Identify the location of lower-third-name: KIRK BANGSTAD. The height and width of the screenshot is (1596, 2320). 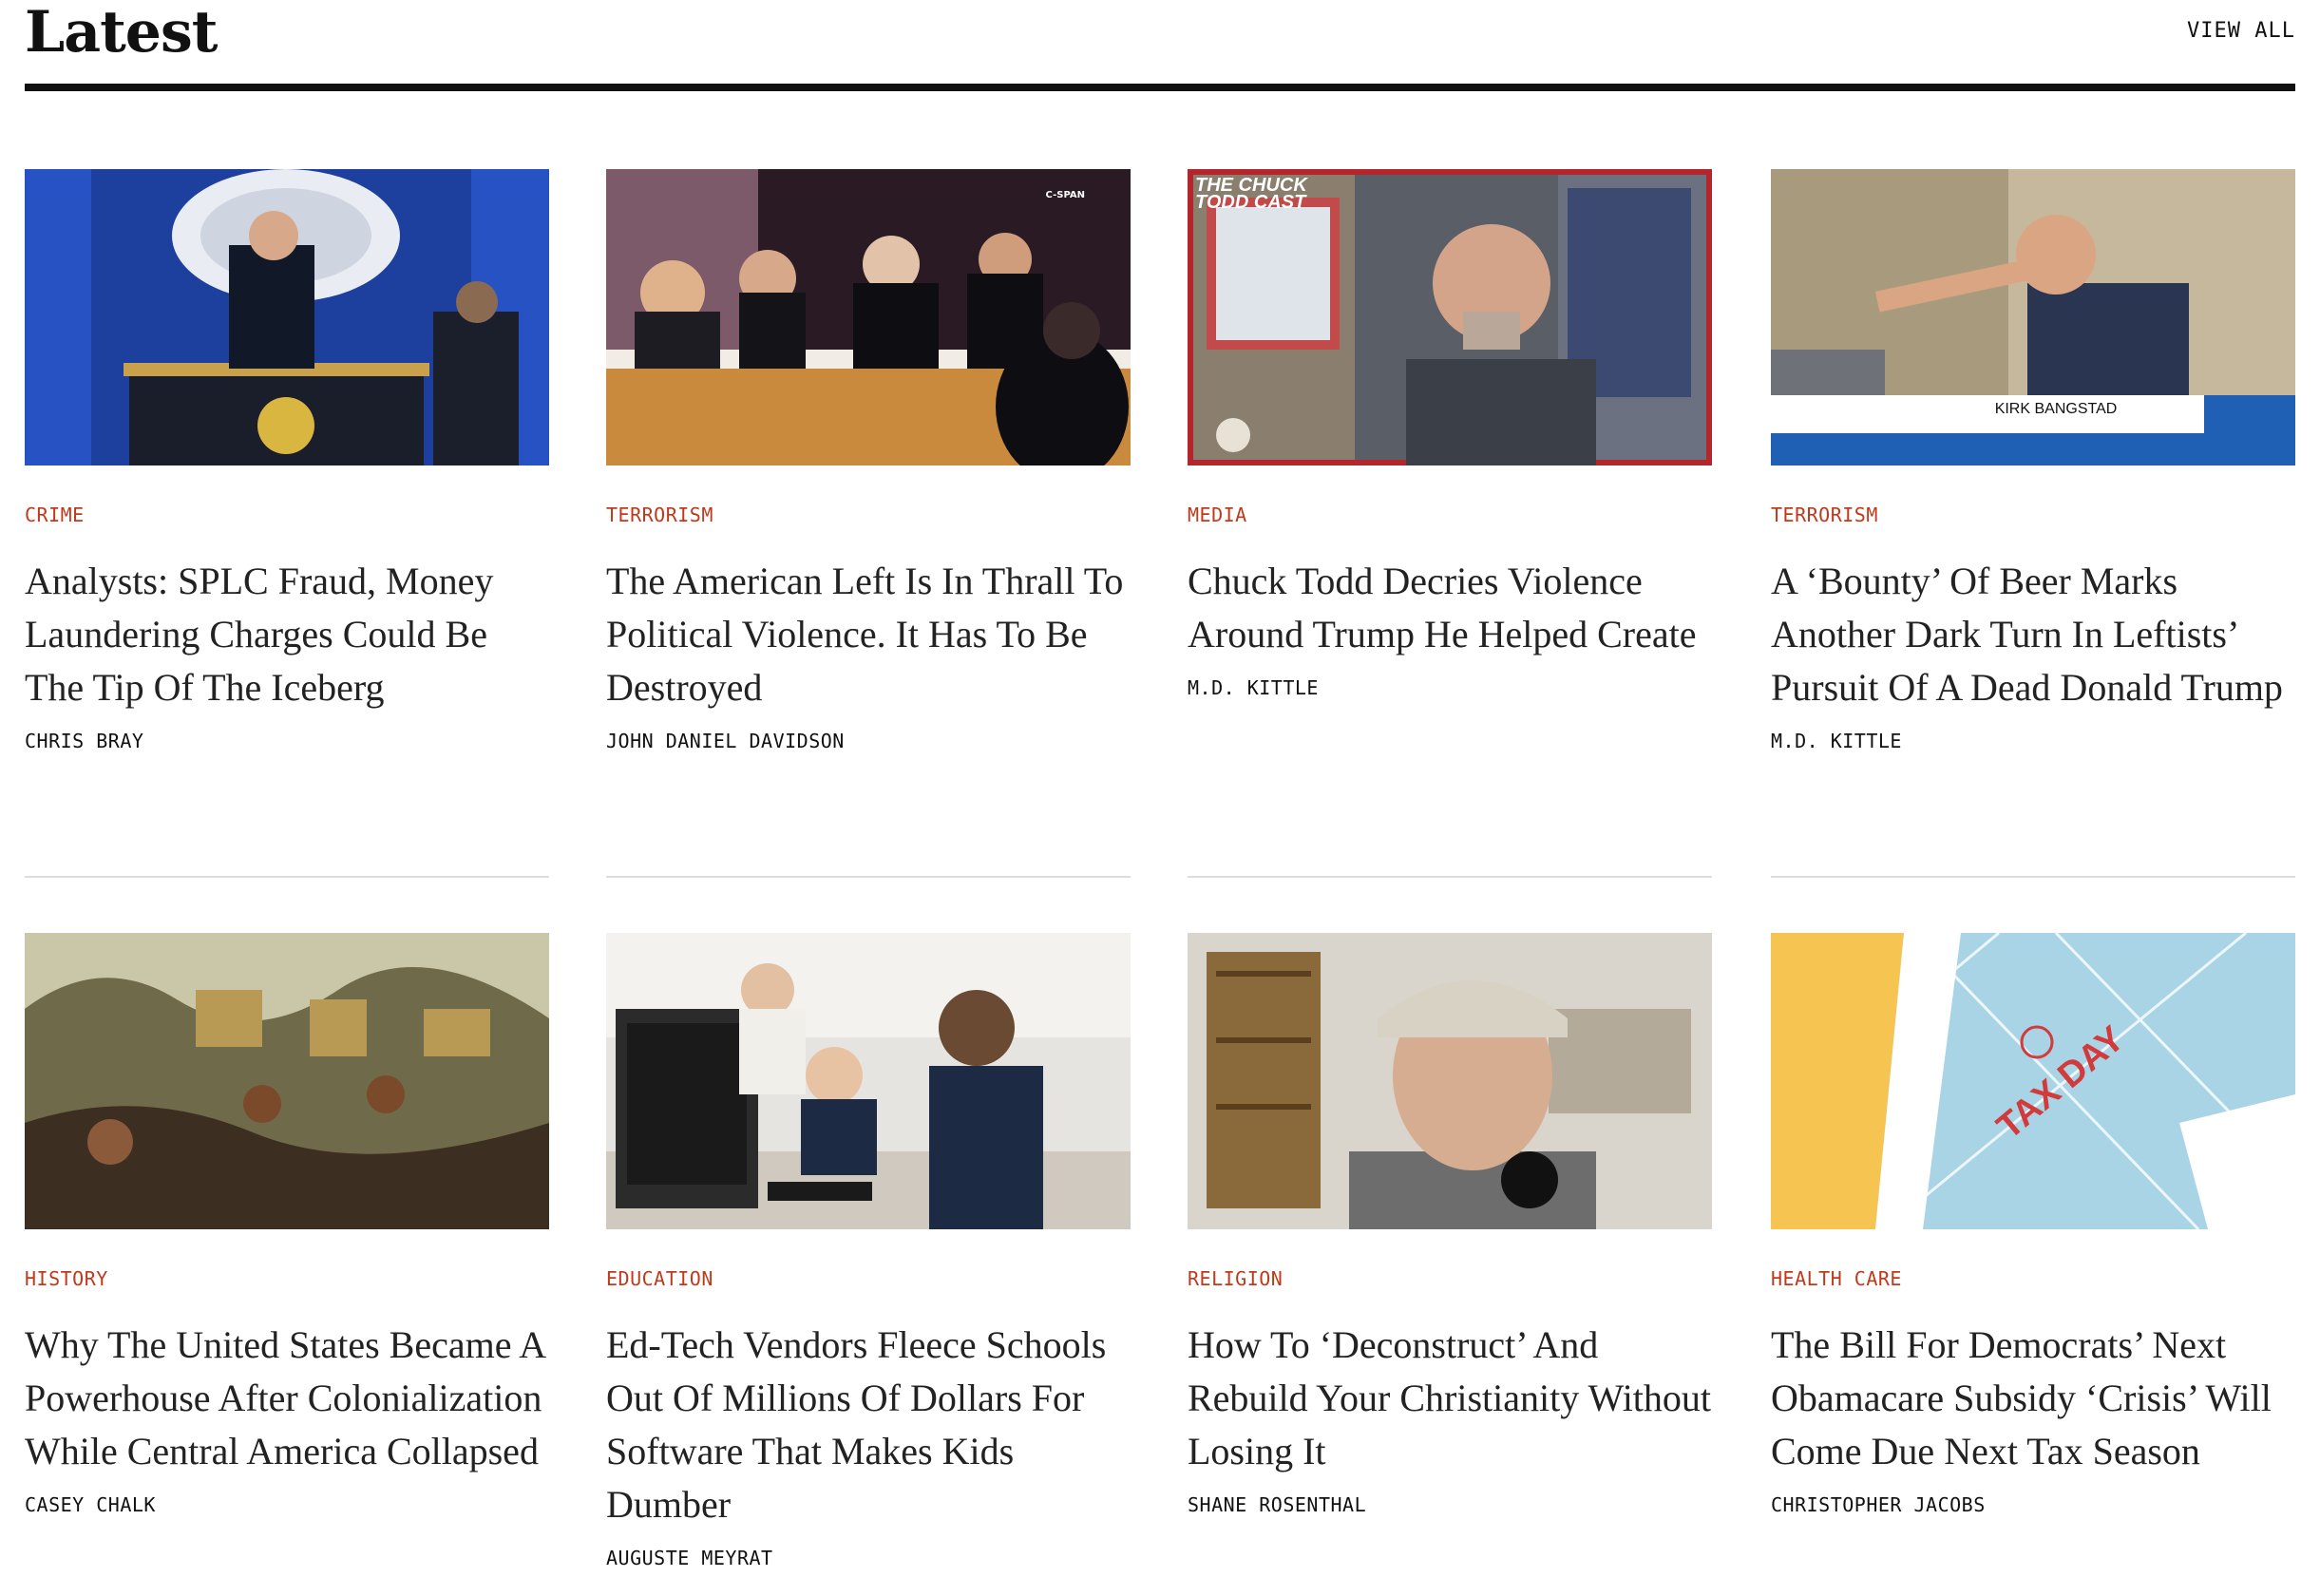
(2056, 409).